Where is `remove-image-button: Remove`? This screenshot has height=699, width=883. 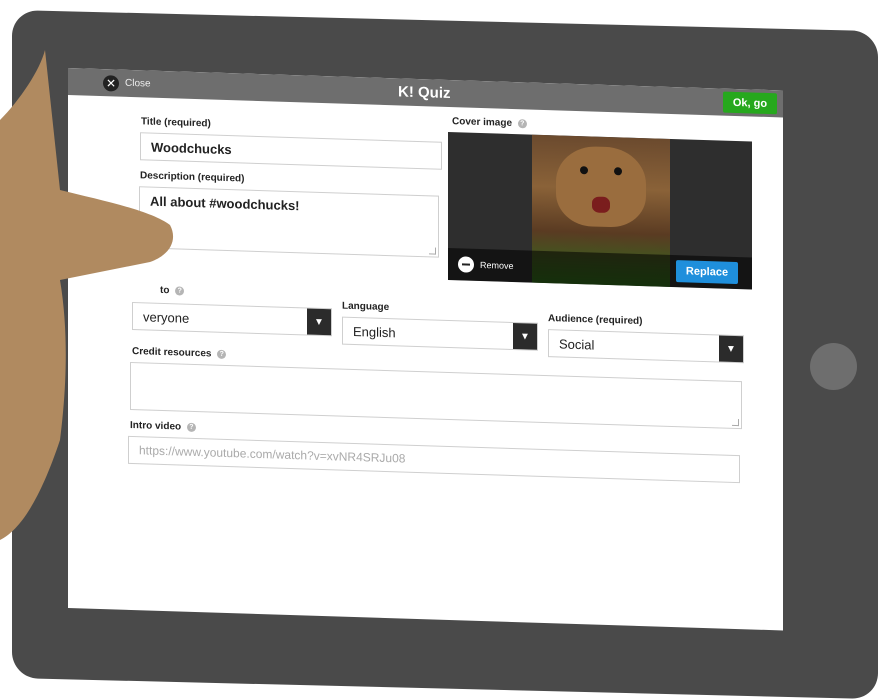
remove-image-button: Remove is located at coordinates (486, 265).